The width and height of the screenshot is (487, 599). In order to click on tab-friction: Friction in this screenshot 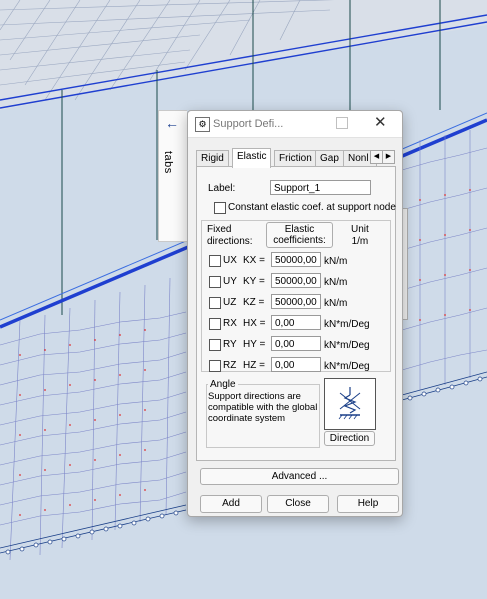, I will do `click(295, 158)`.